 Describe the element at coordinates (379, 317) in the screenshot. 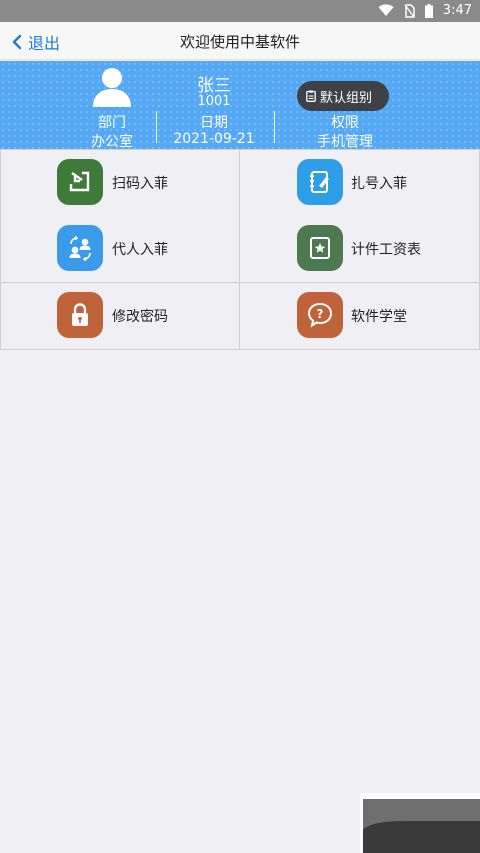

I see `menu-label: 软件学堂` at that location.